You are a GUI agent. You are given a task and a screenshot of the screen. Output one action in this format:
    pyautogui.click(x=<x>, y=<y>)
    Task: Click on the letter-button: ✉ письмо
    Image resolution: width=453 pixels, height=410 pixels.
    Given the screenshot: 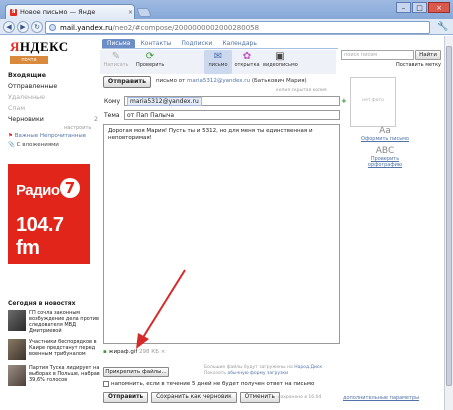 What is the action you would take?
    pyautogui.click(x=218, y=62)
    